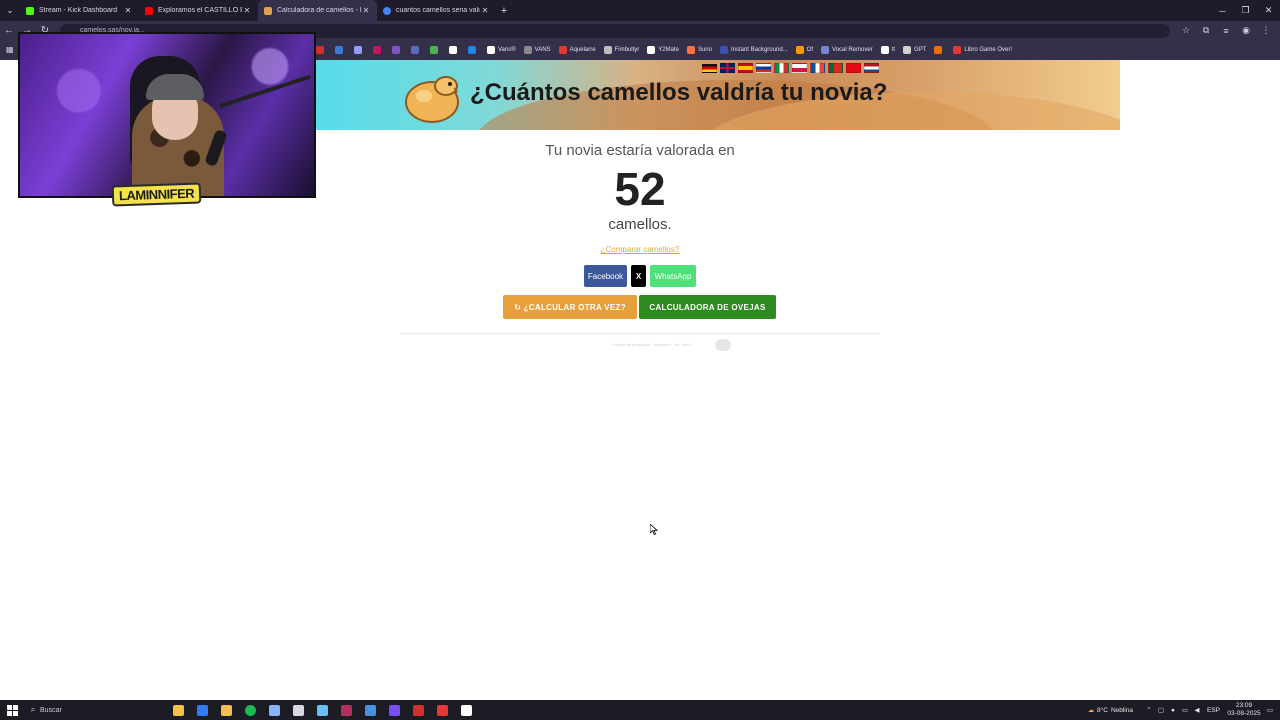  Describe the element at coordinates (1270, 710) in the screenshot. I see `notifications-icon: ▭` at that location.